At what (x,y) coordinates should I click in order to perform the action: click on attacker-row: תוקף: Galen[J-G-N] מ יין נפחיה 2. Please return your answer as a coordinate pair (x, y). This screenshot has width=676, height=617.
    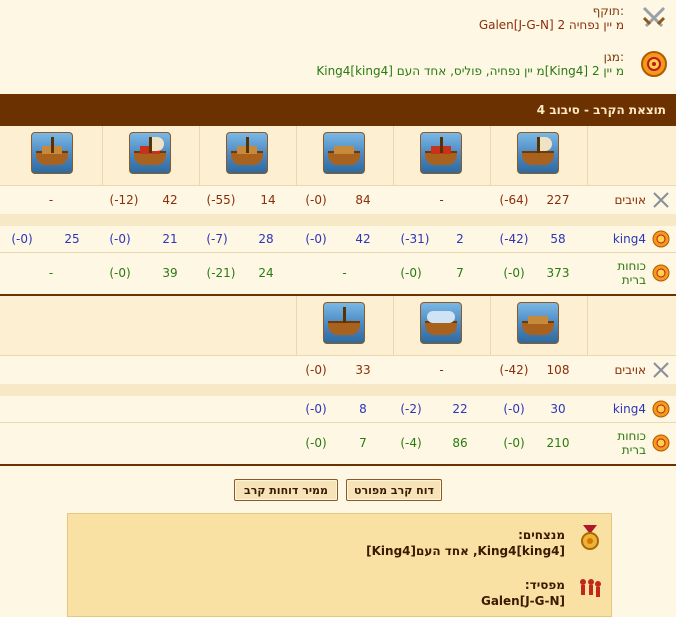
    Looking at the image, I should click on (338, 27).